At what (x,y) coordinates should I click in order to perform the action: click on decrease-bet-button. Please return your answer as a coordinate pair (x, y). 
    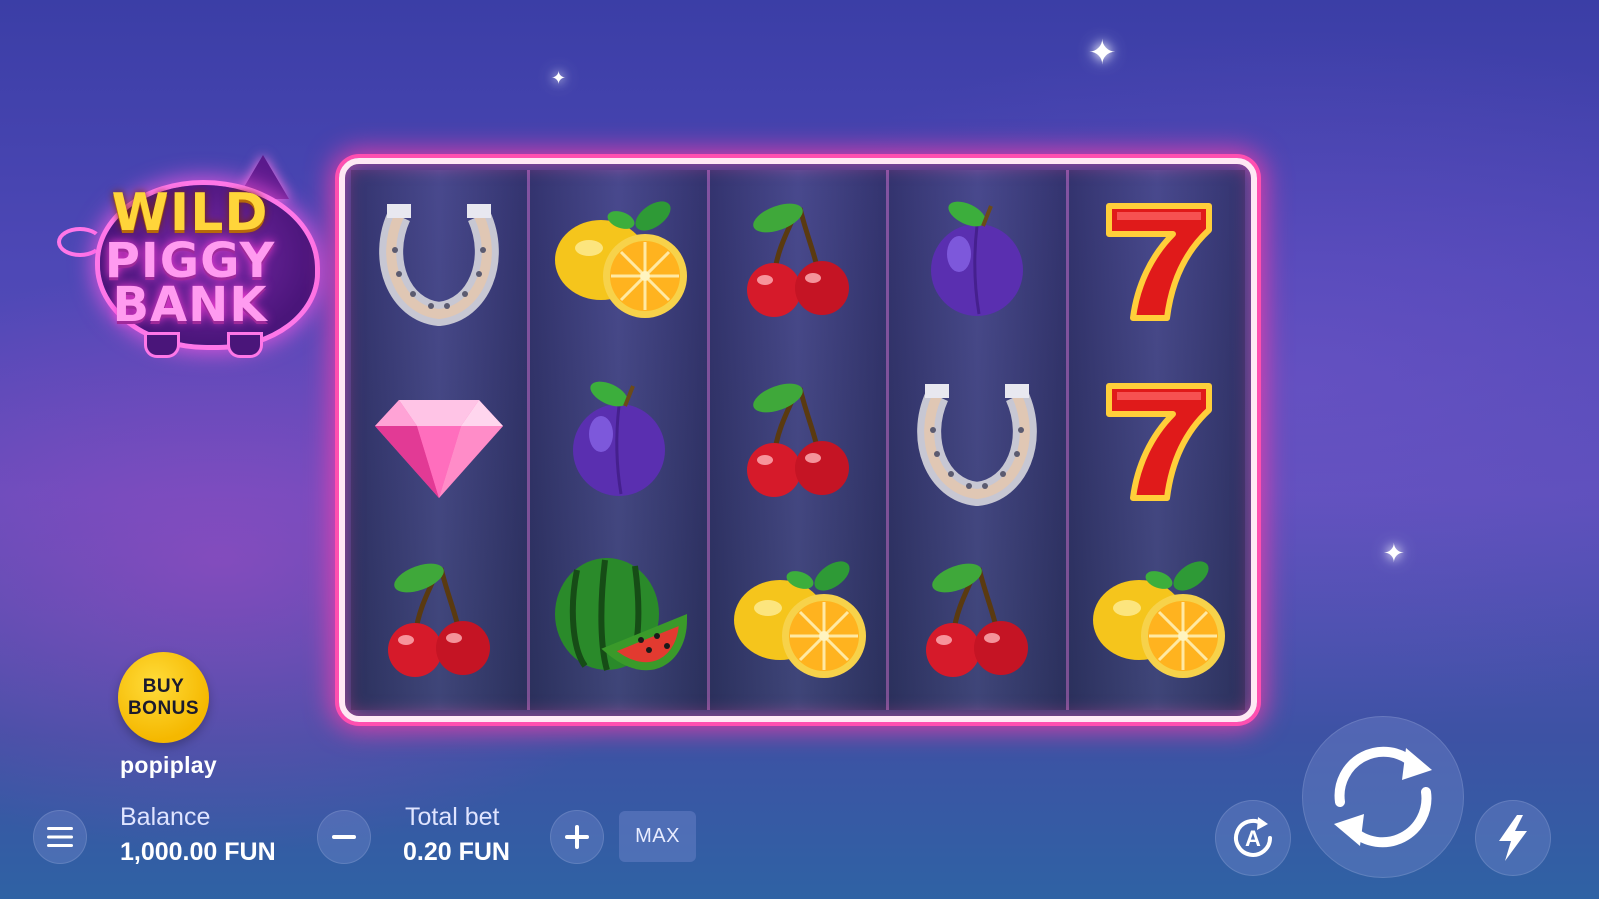
    Looking at the image, I should click on (344, 837).